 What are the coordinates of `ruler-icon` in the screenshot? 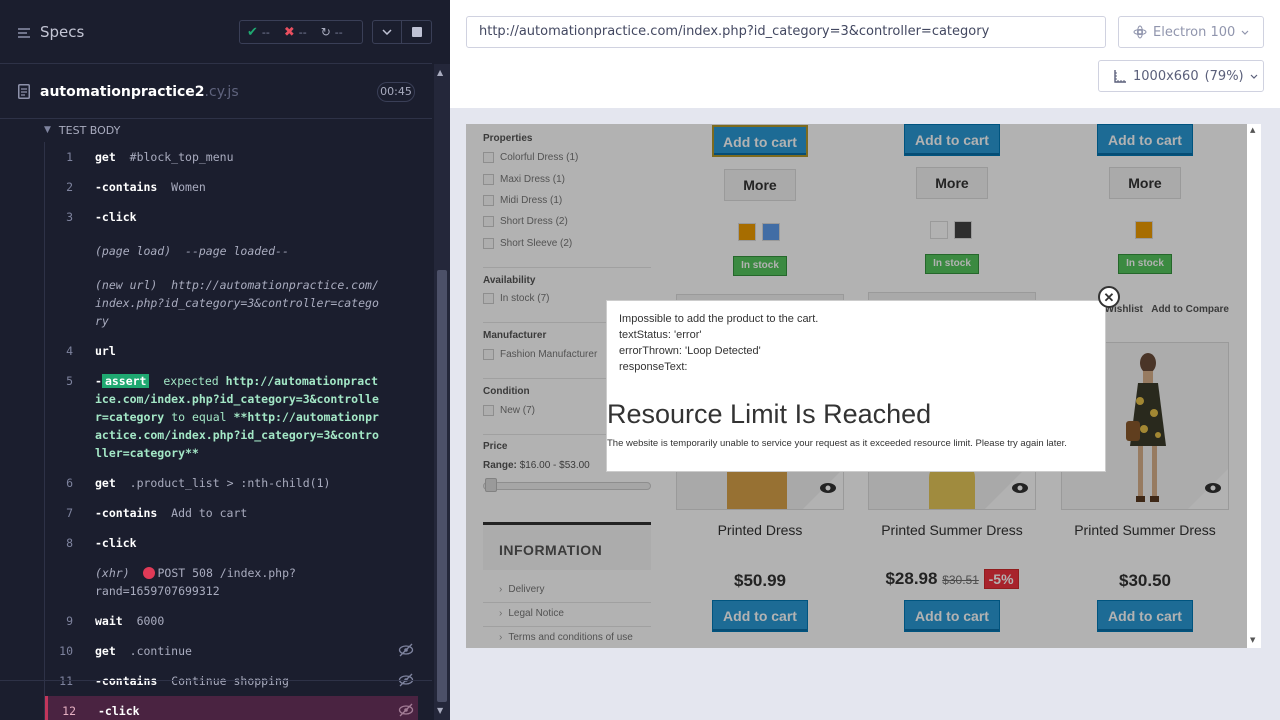 It's located at (1120, 76).